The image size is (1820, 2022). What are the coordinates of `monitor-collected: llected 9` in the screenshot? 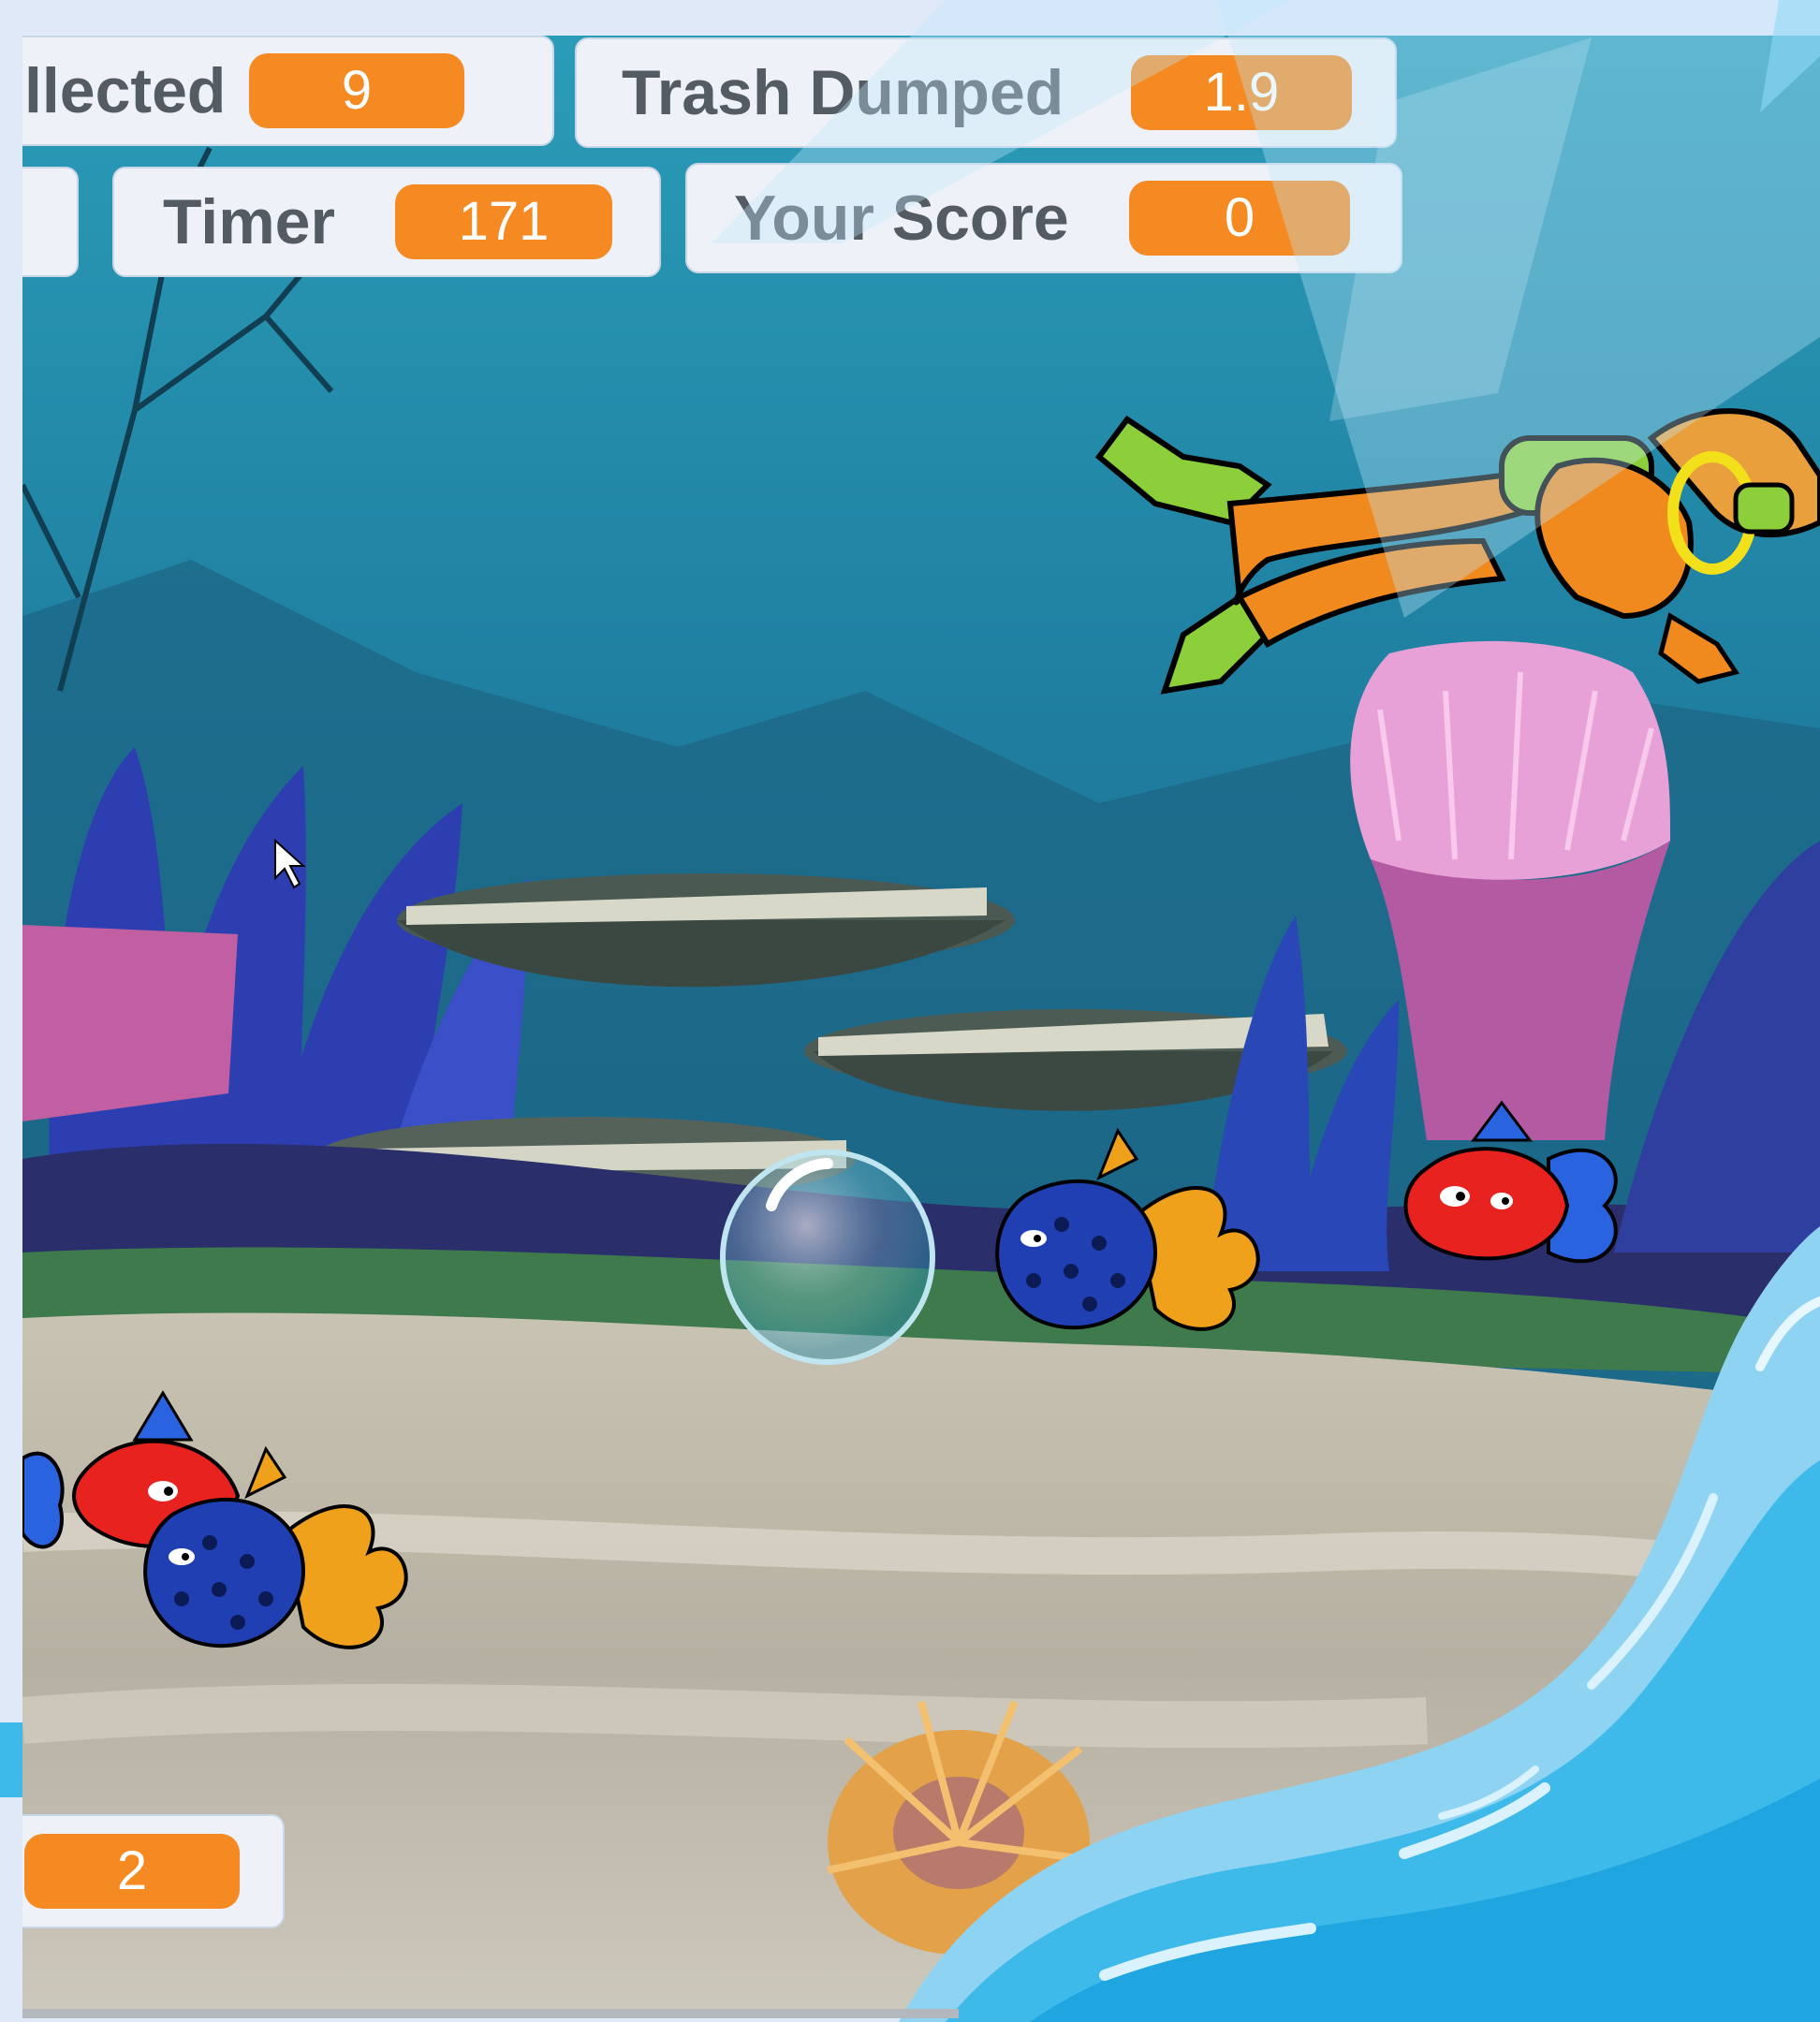 It's located at (288, 91).